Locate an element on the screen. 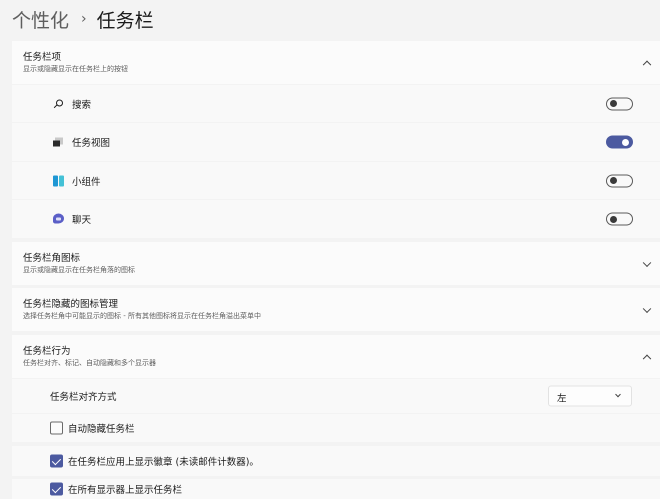  overflow-subtitle: 选择任务栏角中可能显示的图标 - 所有其他图标将显示在任务栏角溢出菜单中 is located at coordinates (142, 316).